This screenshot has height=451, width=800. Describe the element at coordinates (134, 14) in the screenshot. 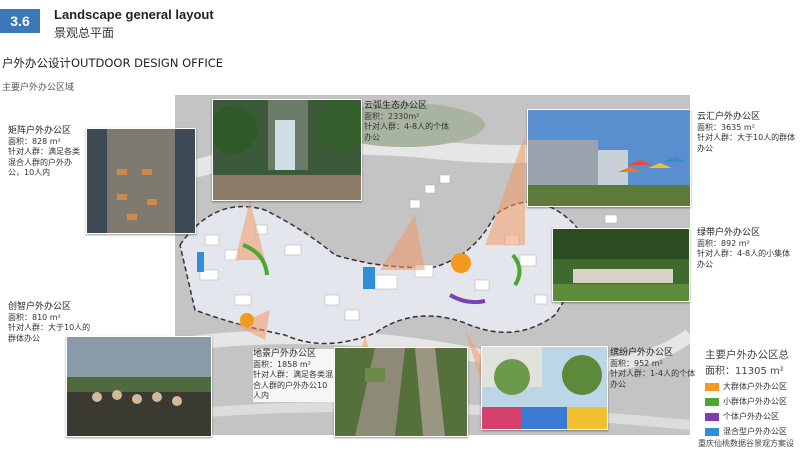

I see `page-title-en: Landscape general layout` at that location.